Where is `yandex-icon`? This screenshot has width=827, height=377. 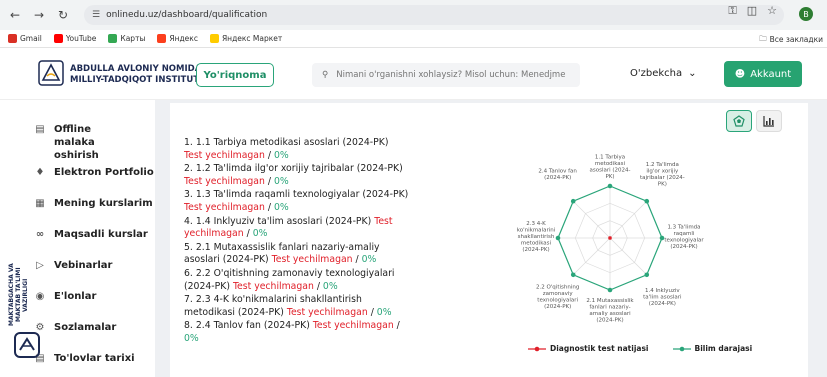 yandex-icon is located at coordinates (162, 38).